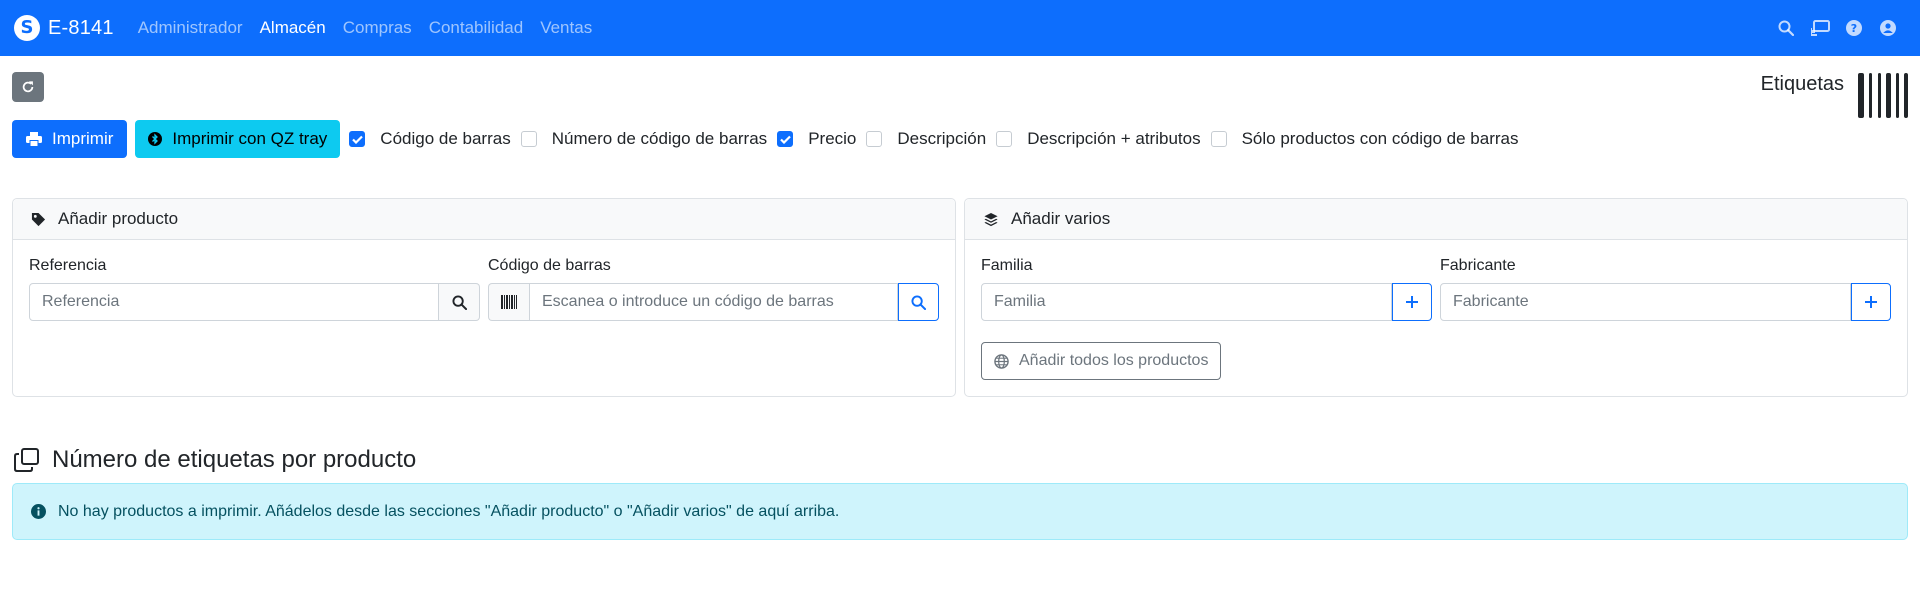 The image size is (1920, 595). I want to click on price-checkbox, so click(785, 139).